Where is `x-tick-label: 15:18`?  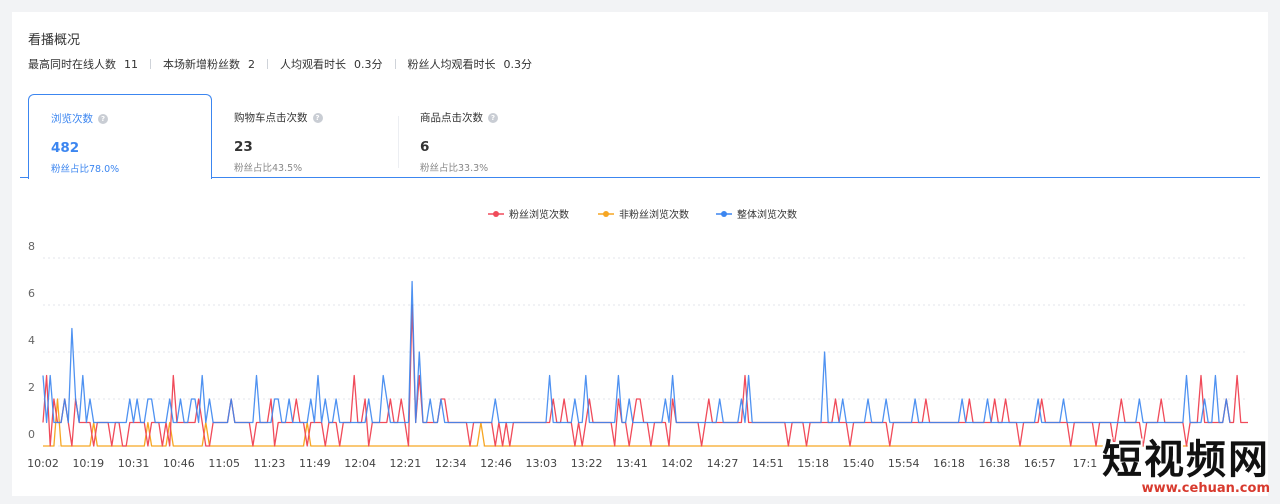 x-tick-label: 15:18 is located at coordinates (813, 463).